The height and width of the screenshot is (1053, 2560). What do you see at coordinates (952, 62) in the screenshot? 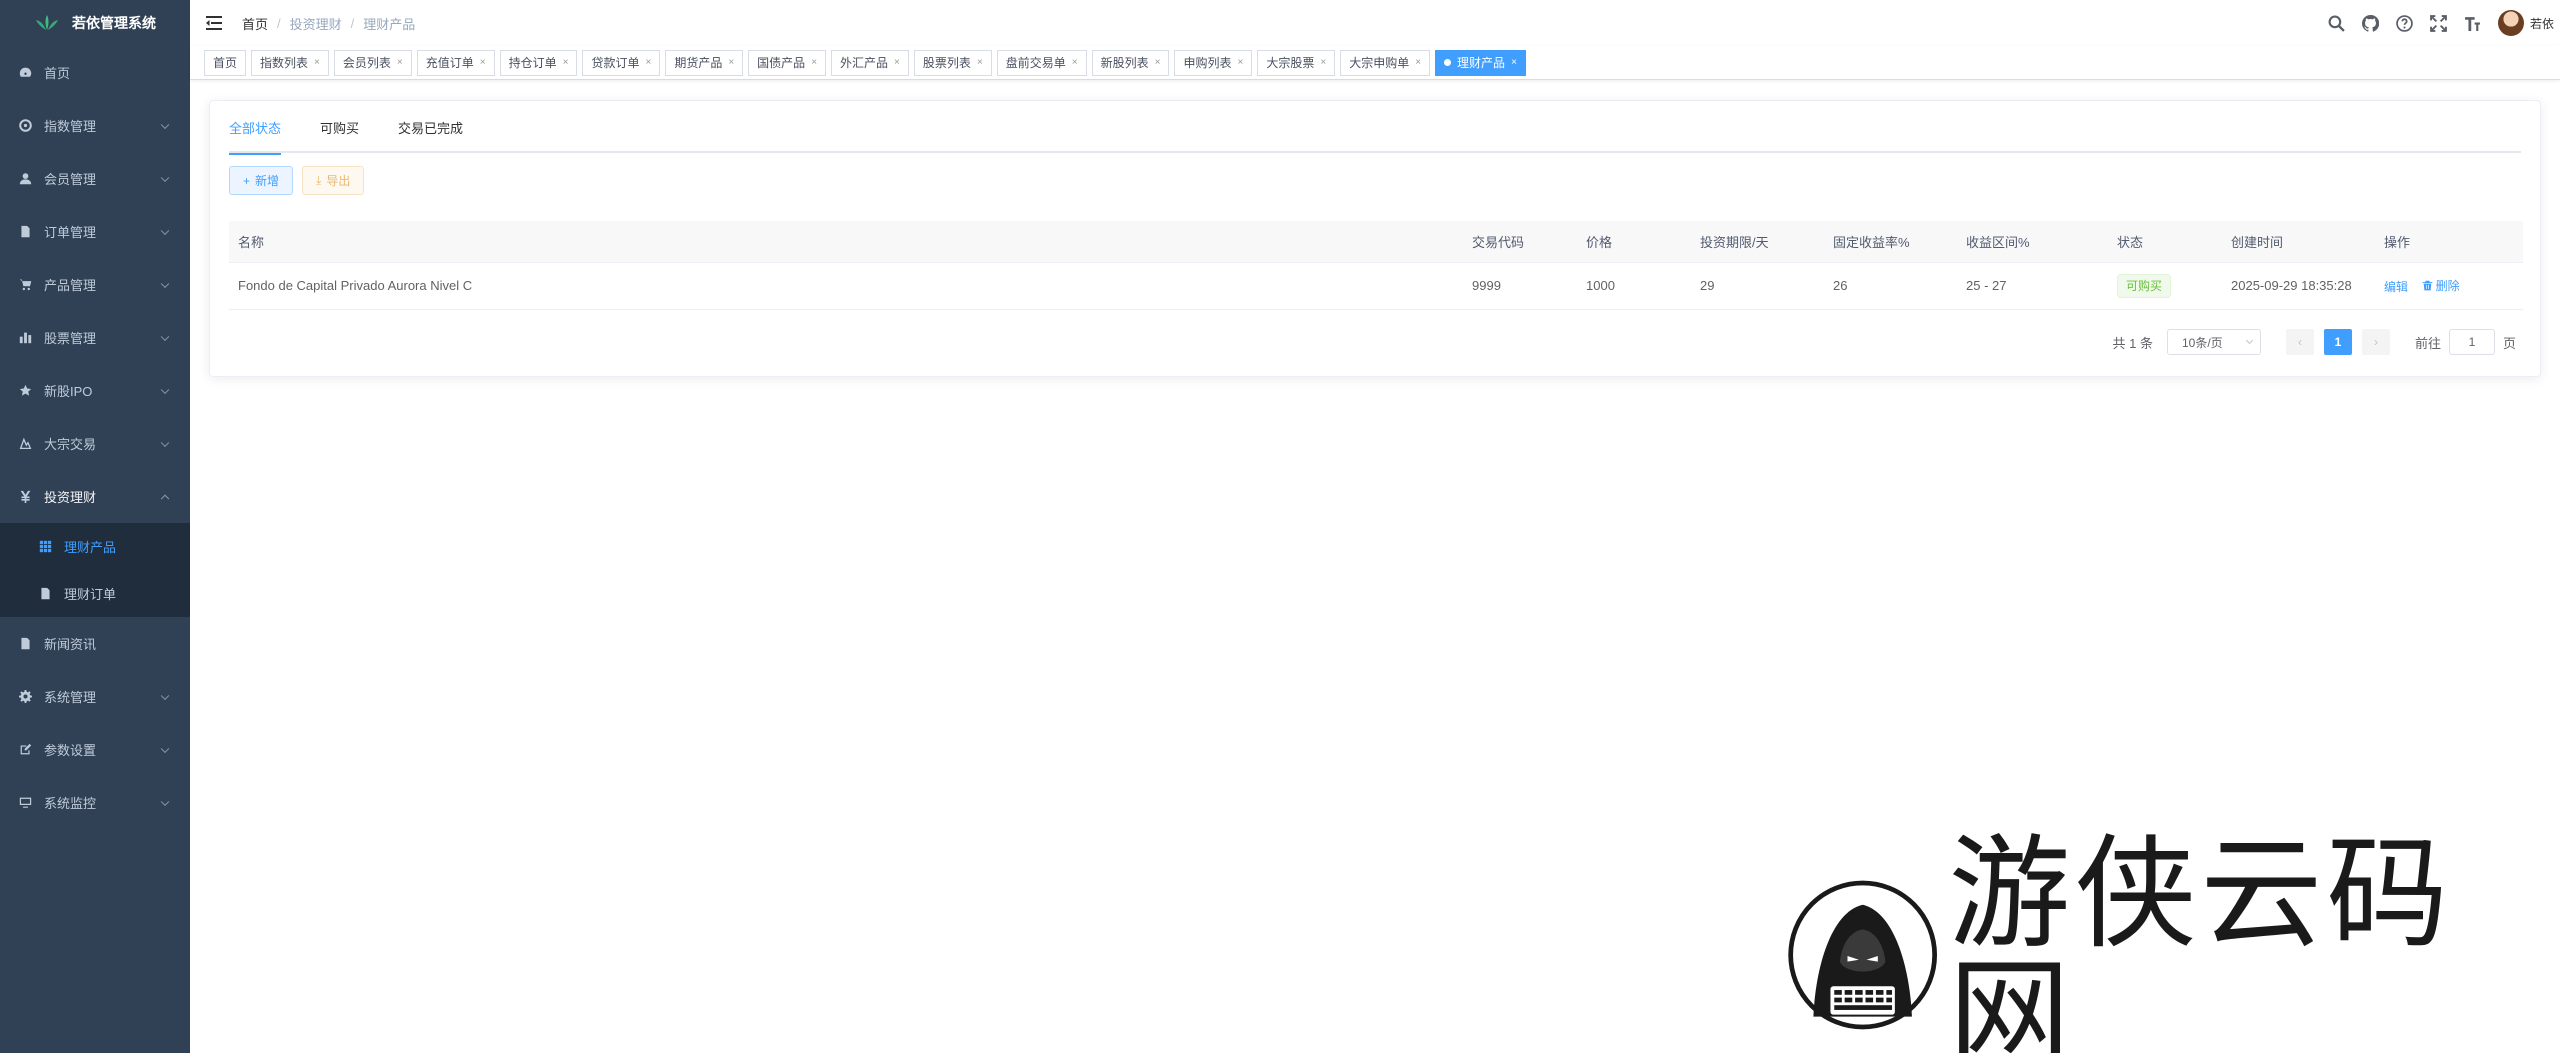
I see `tag-item: 股票列表 ×` at bounding box center [952, 62].